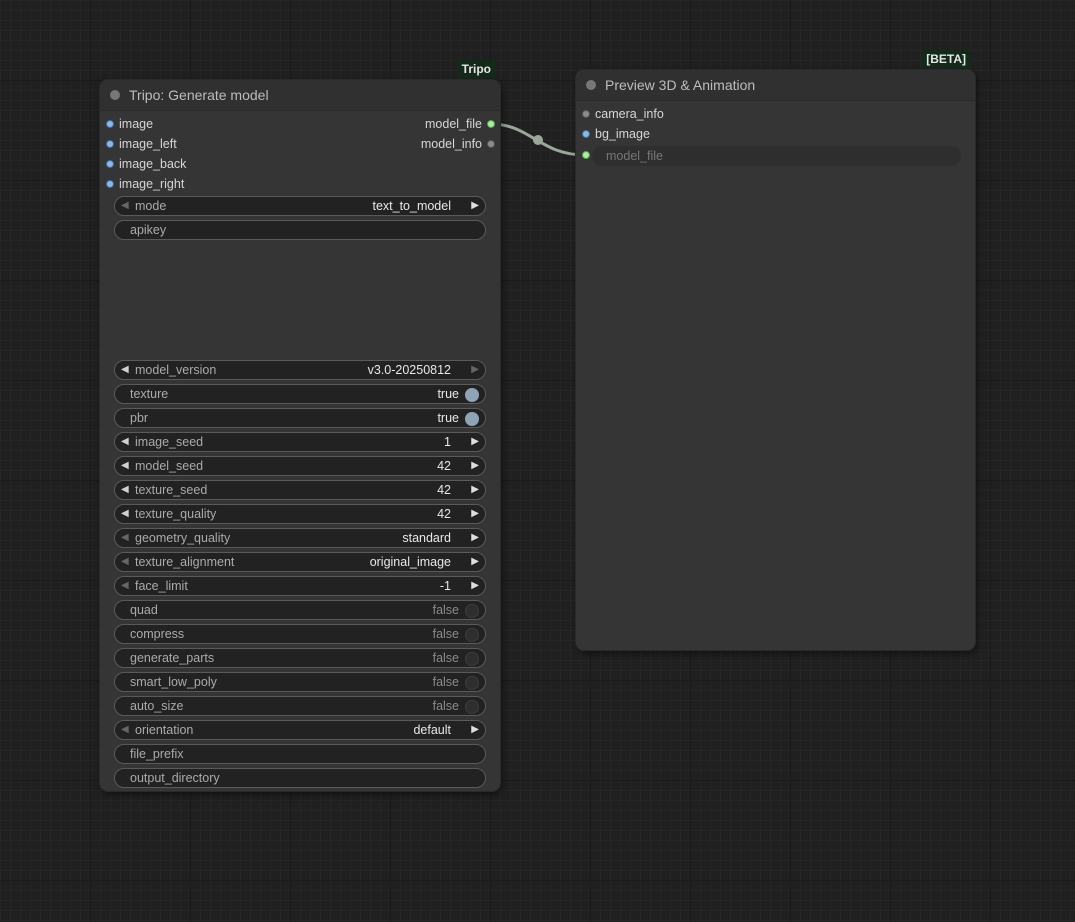 The height and width of the screenshot is (922, 1075). Describe the element at coordinates (300, 370) in the screenshot. I see `combo-model-version: ◀ model_version v3.0-20250812 ▶` at that location.